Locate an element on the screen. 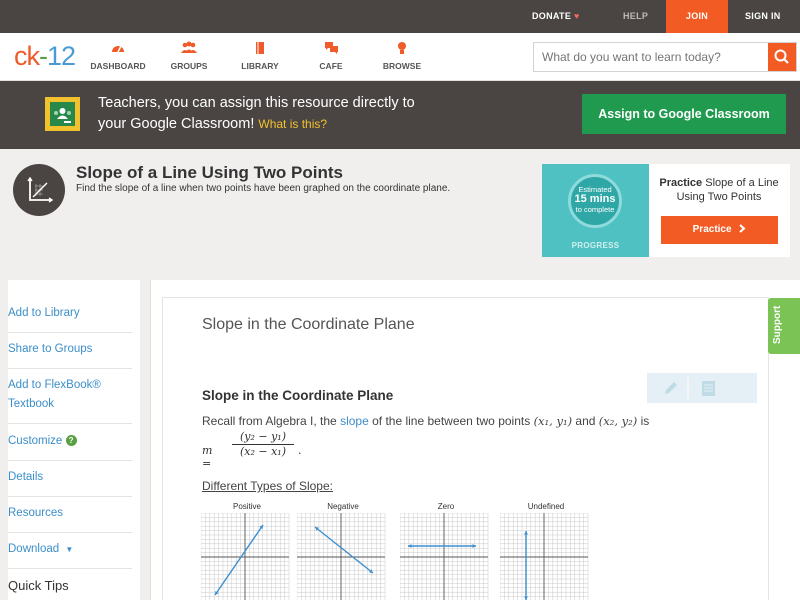 The width and height of the screenshot is (800, 600). types-of-slope-label: Different Types of Slope: is located at coordinates (267, 486).